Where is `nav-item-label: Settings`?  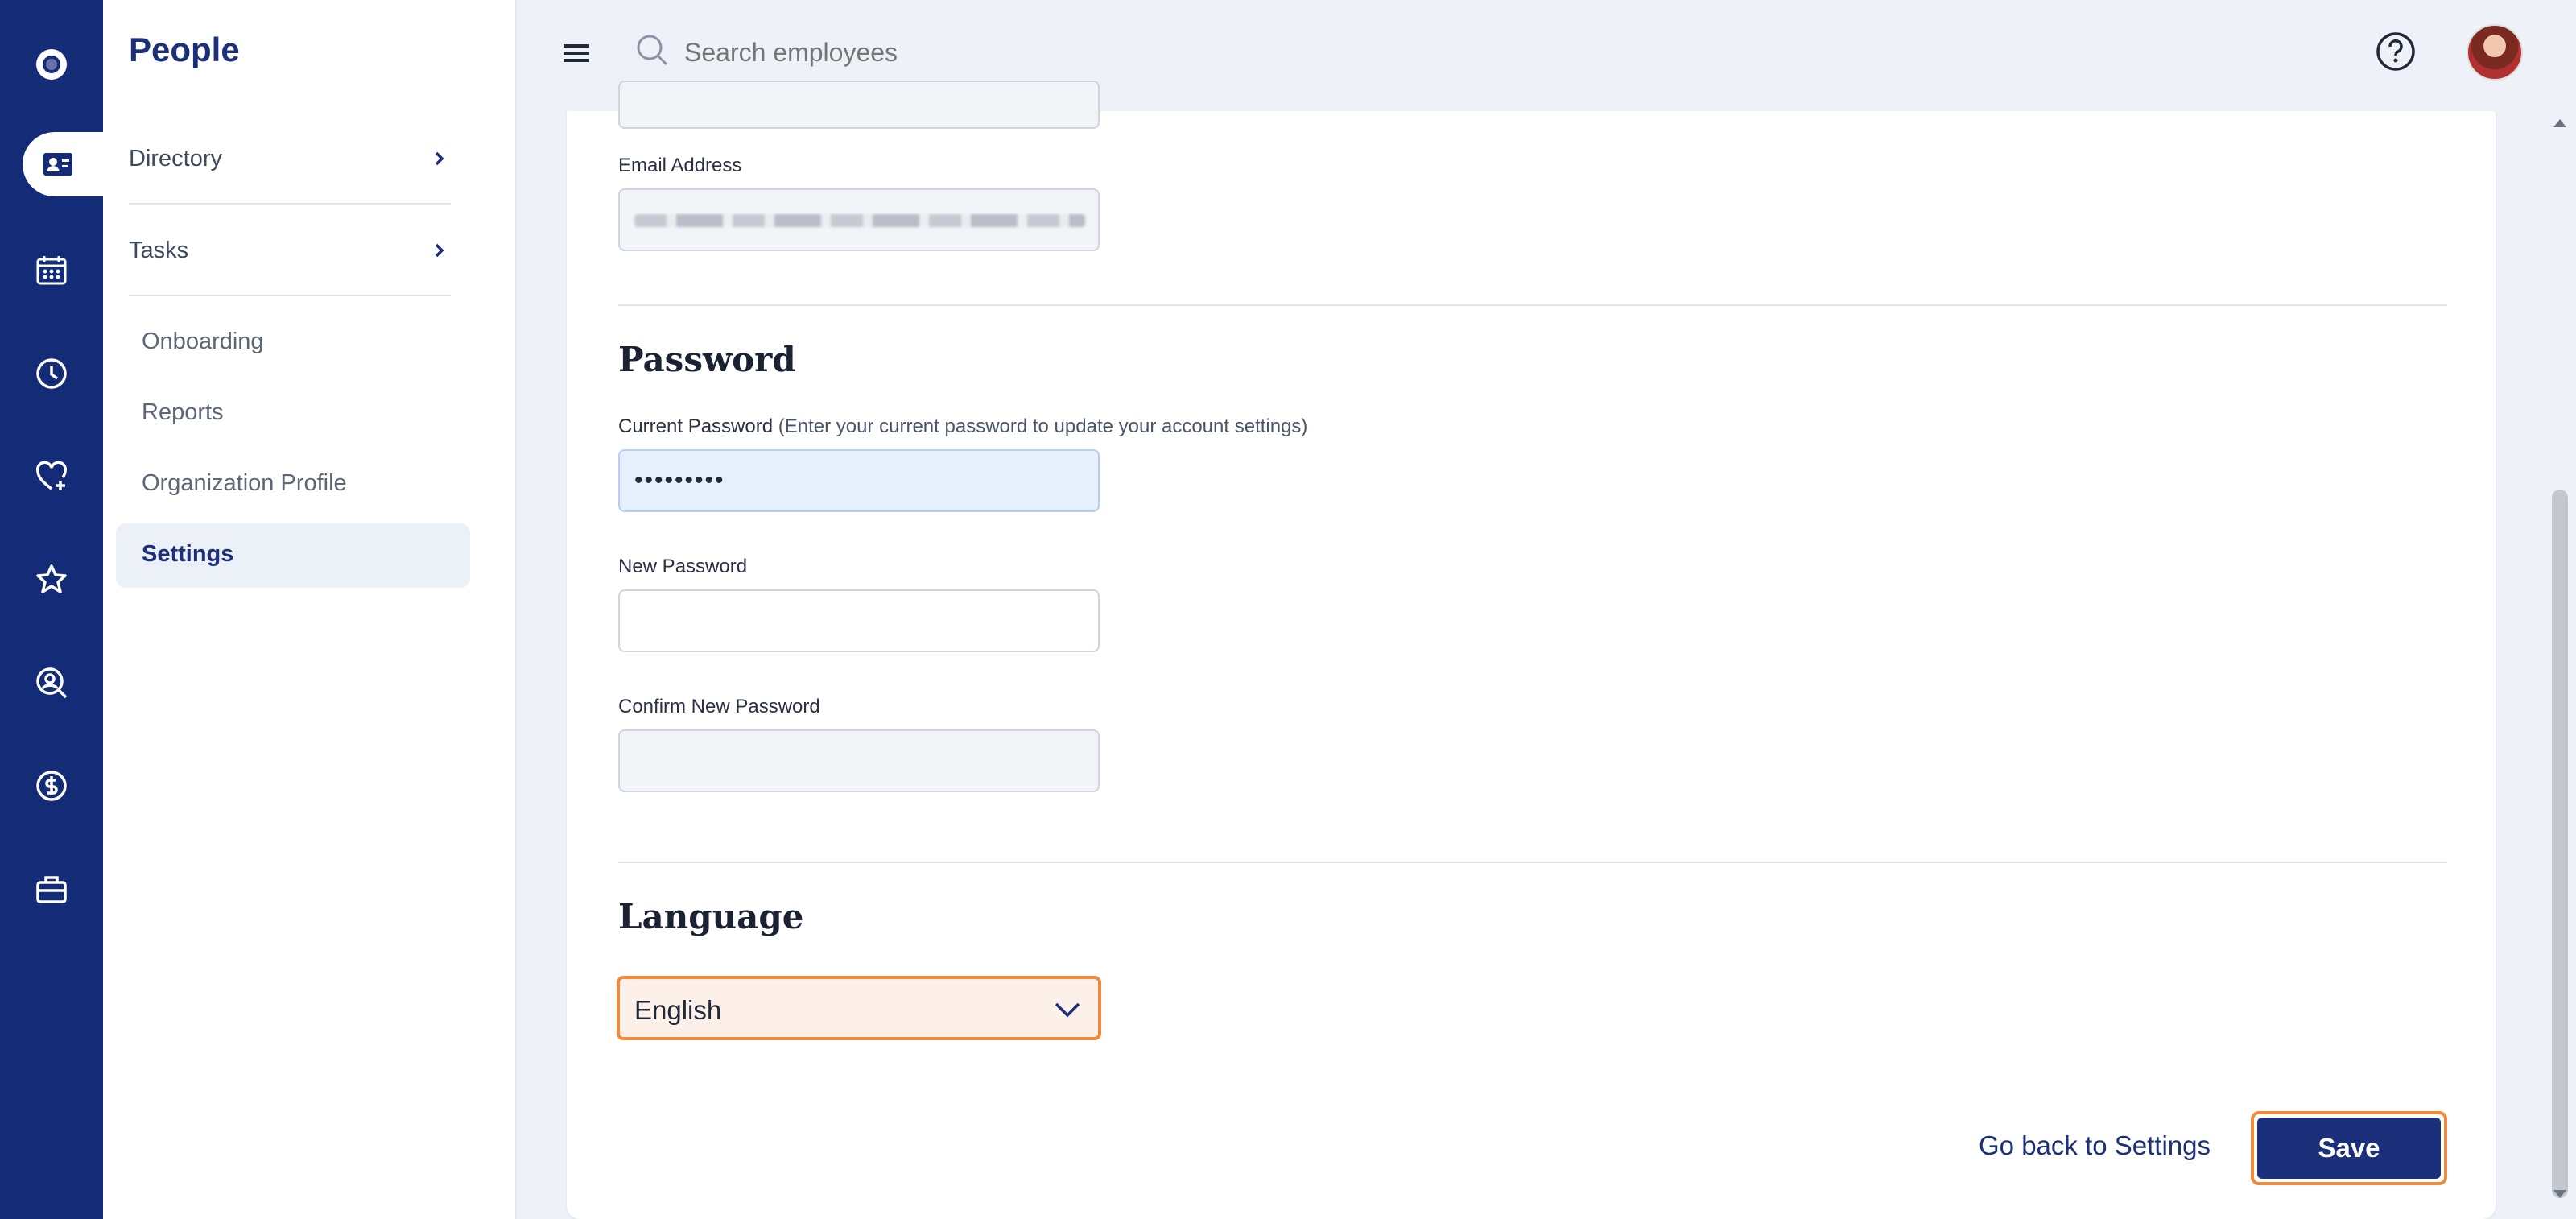
nav-item-label: Settings is located at coordinates (188, 554).